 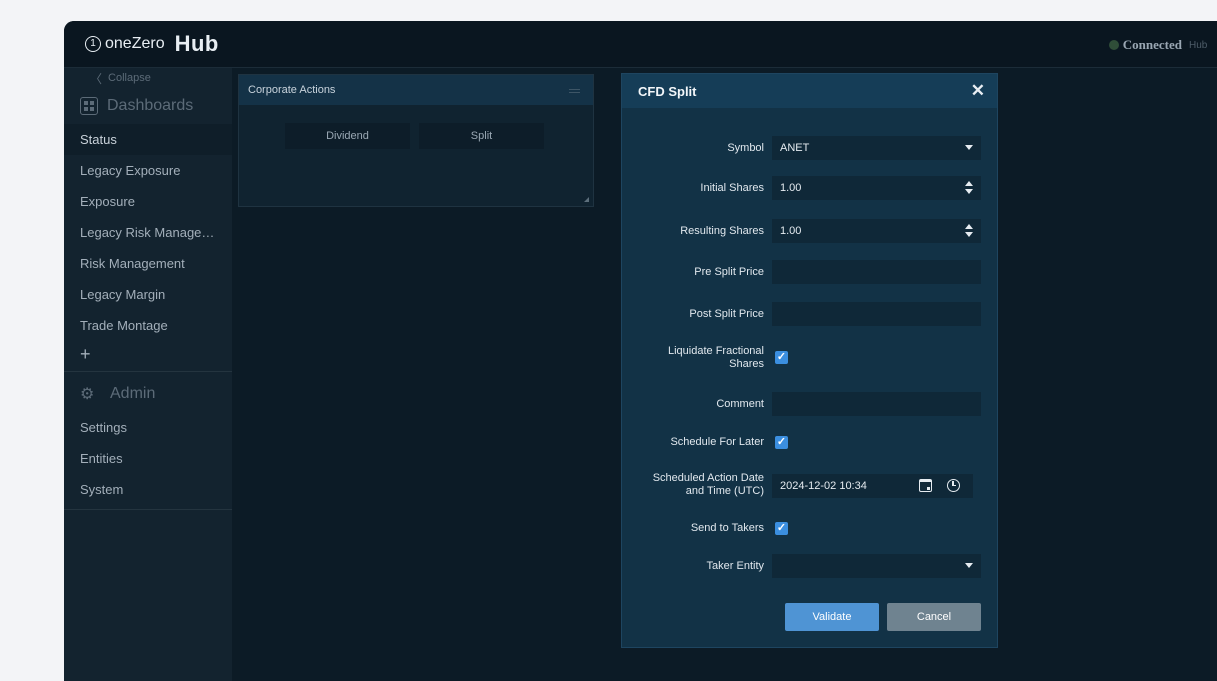 What do you see at coordinates (148, 489) in the screenshot?
I see `sidebar-item-system: System` at bounding box center [148, 489].